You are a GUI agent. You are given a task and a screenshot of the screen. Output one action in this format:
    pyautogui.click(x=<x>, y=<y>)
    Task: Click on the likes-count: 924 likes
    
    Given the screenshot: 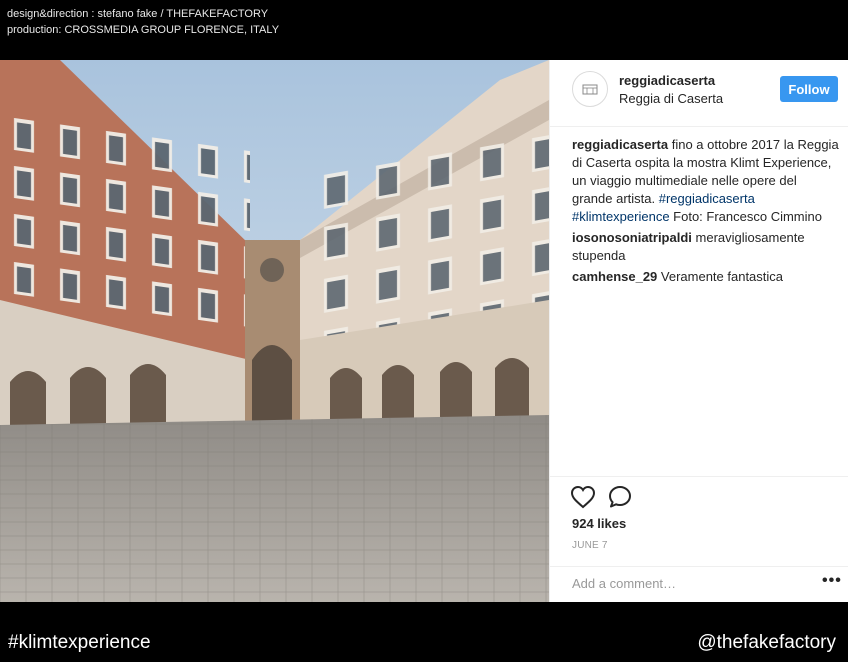 What is the action you would take?
    pyautogui.click(x=599, y=523)
    